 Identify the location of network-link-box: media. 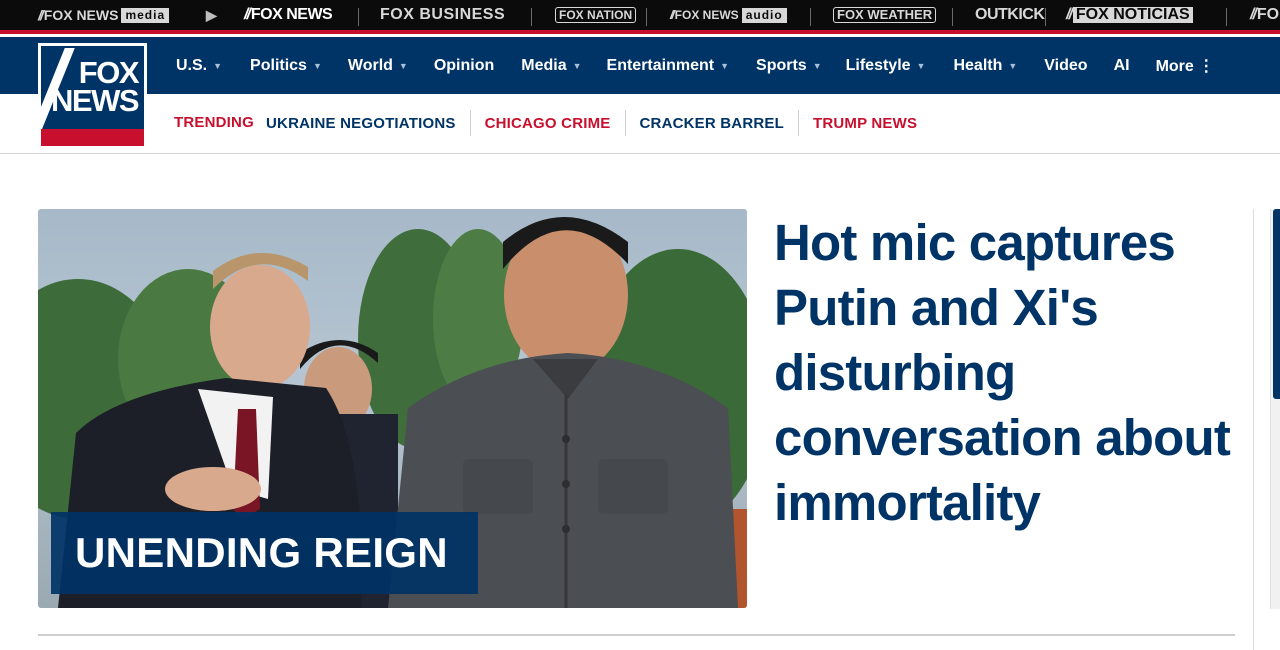
(145, 15).